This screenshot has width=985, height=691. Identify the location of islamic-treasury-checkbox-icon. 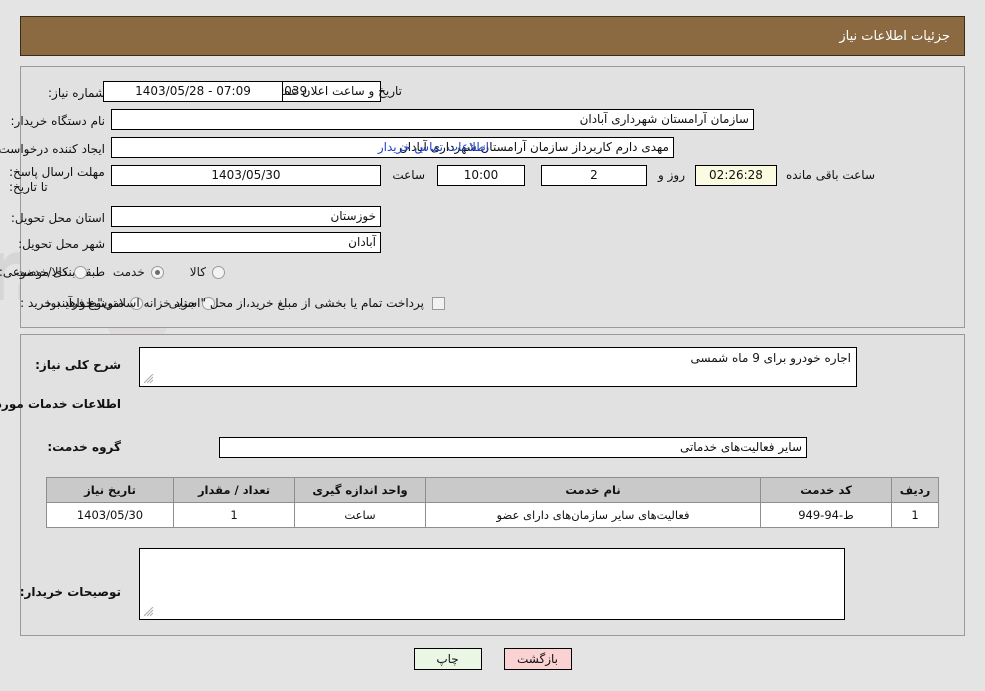
(438, 303).